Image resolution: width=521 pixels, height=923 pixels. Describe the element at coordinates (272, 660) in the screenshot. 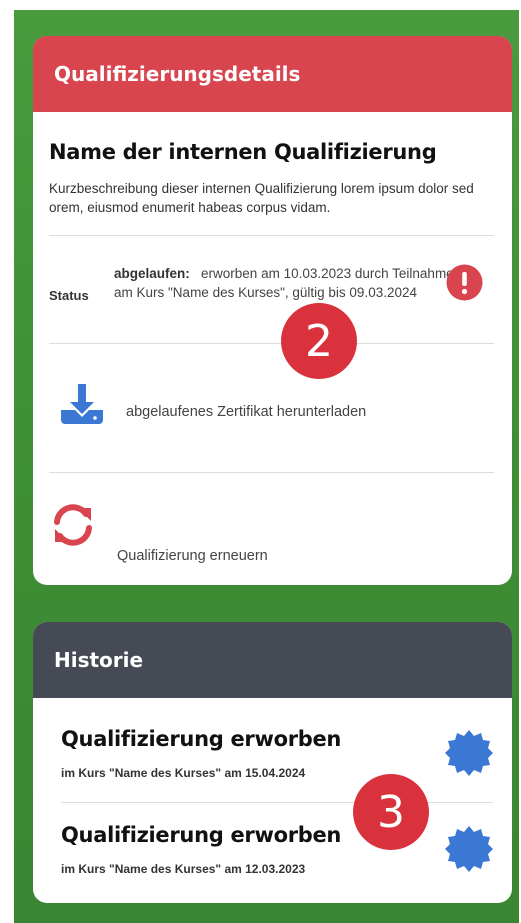

I see `card-header: Historie` at that location.